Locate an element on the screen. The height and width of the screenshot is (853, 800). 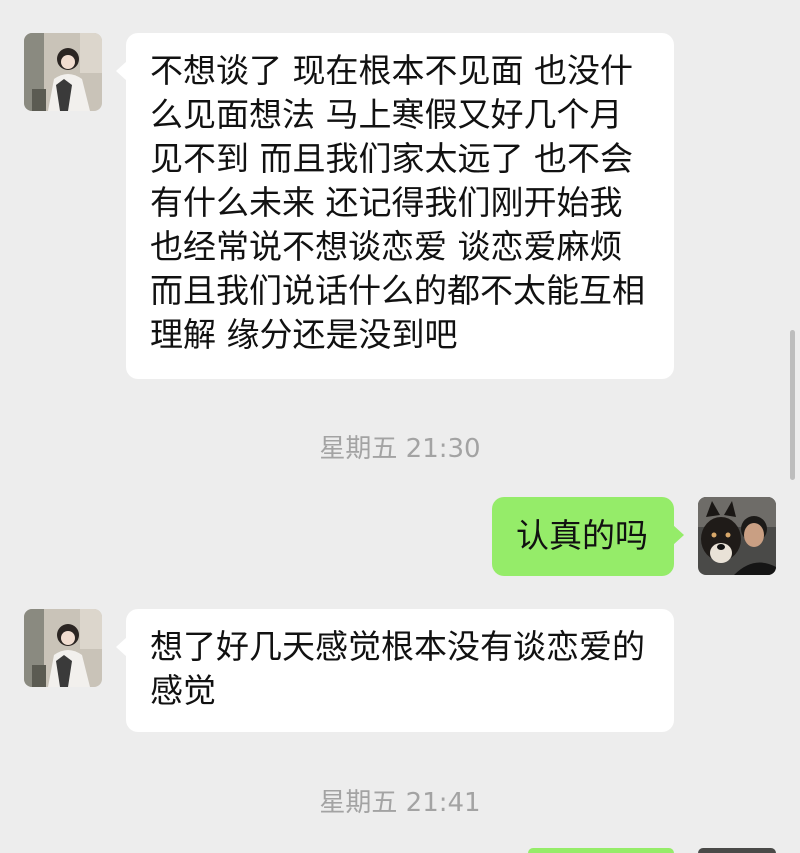
message-line: 理解 缘分还是没到吧 is located at coordinates (304, 334).